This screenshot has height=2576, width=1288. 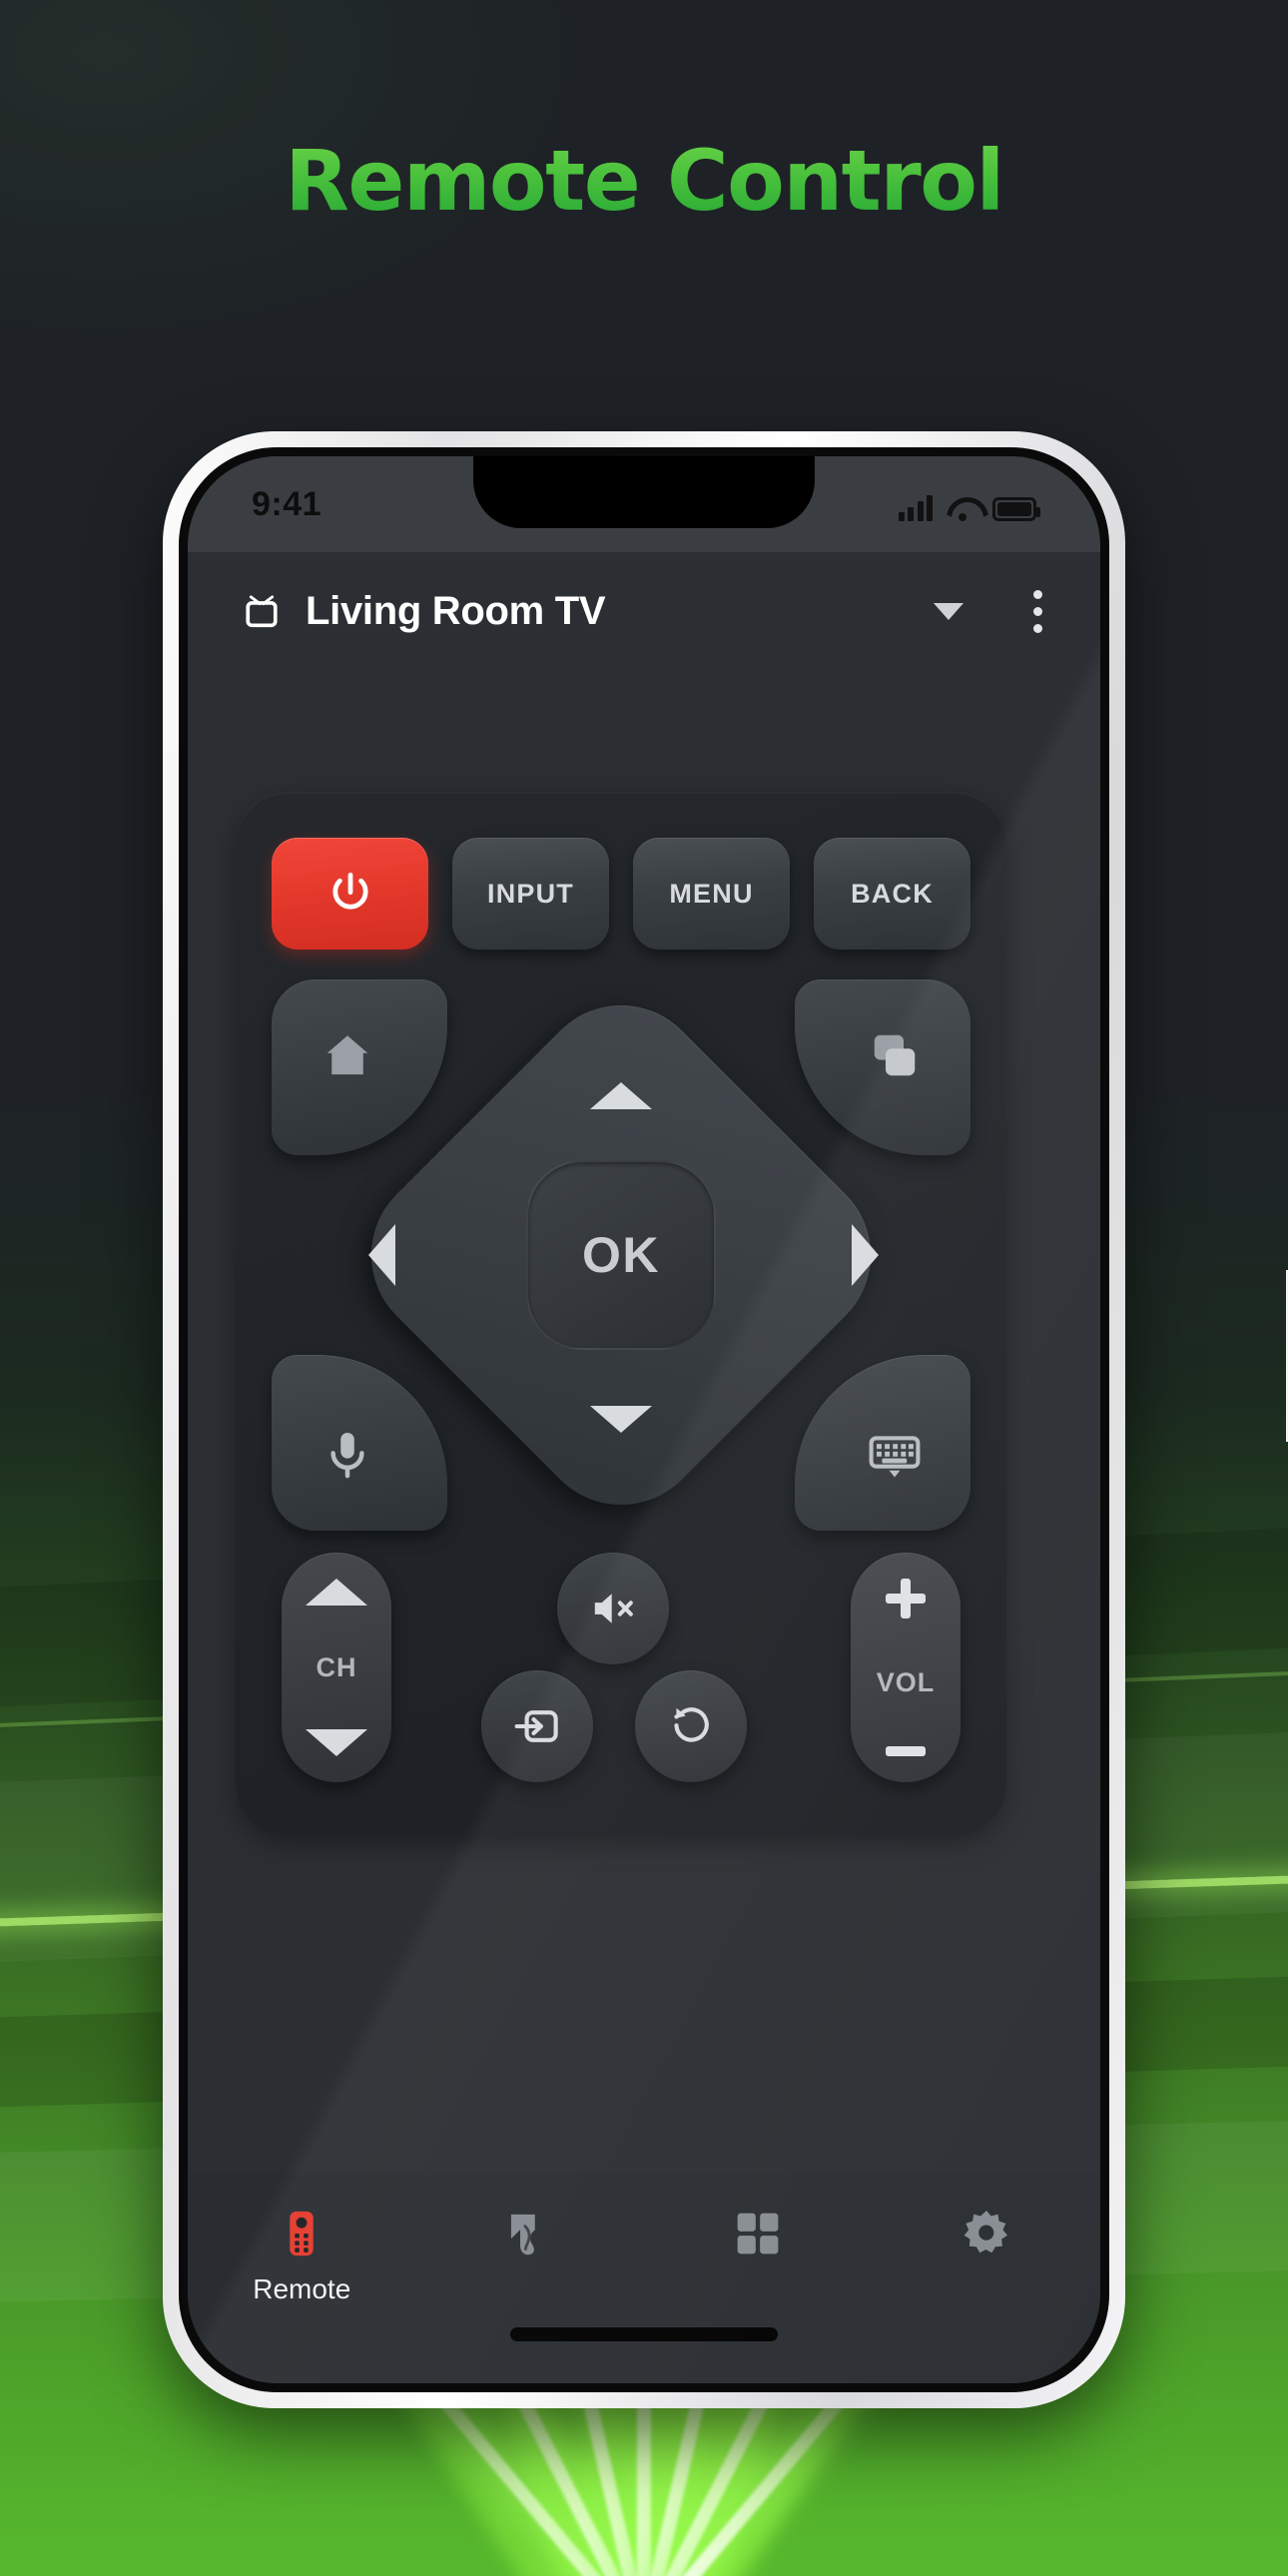 I want to click on dpad-right-button, so click(x=865, y=1255).